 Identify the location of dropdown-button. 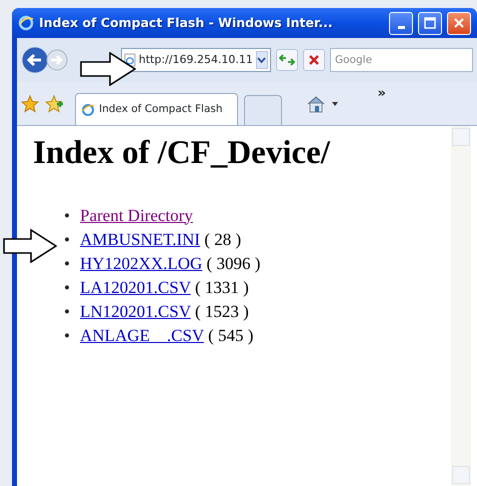
(262, 60).